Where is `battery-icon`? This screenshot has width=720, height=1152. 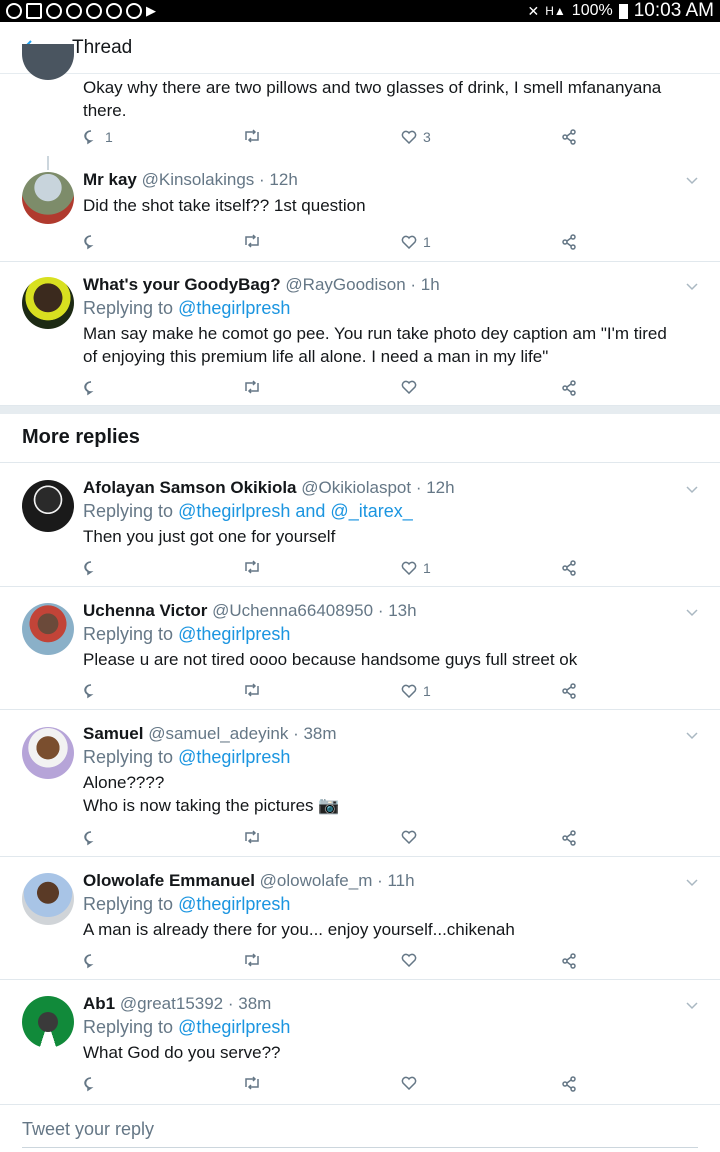 battery-icon is located at coordinates (623, 11).